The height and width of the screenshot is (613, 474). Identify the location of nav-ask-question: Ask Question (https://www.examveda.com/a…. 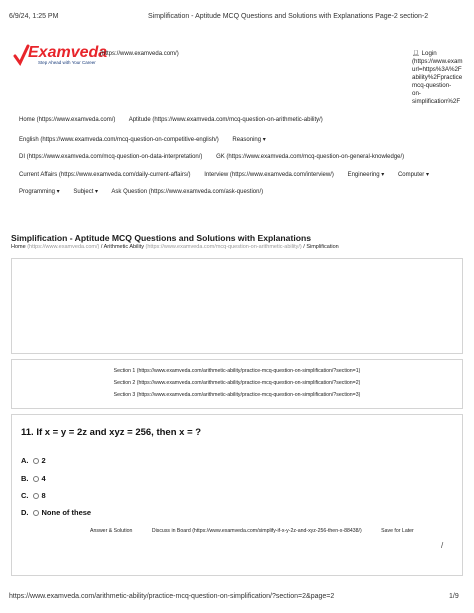
(187, 192).